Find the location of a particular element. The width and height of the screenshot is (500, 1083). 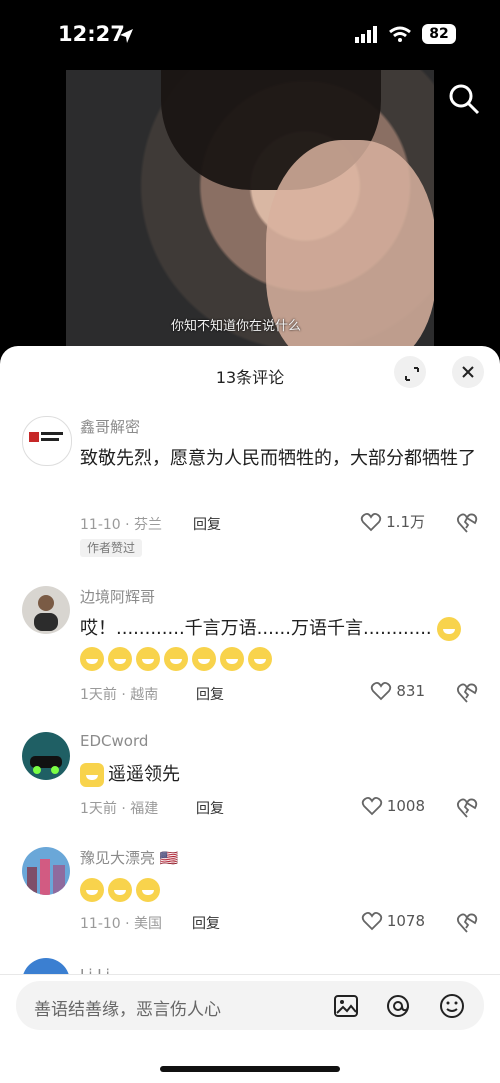

close-icon is located at coordinates (468, 372).